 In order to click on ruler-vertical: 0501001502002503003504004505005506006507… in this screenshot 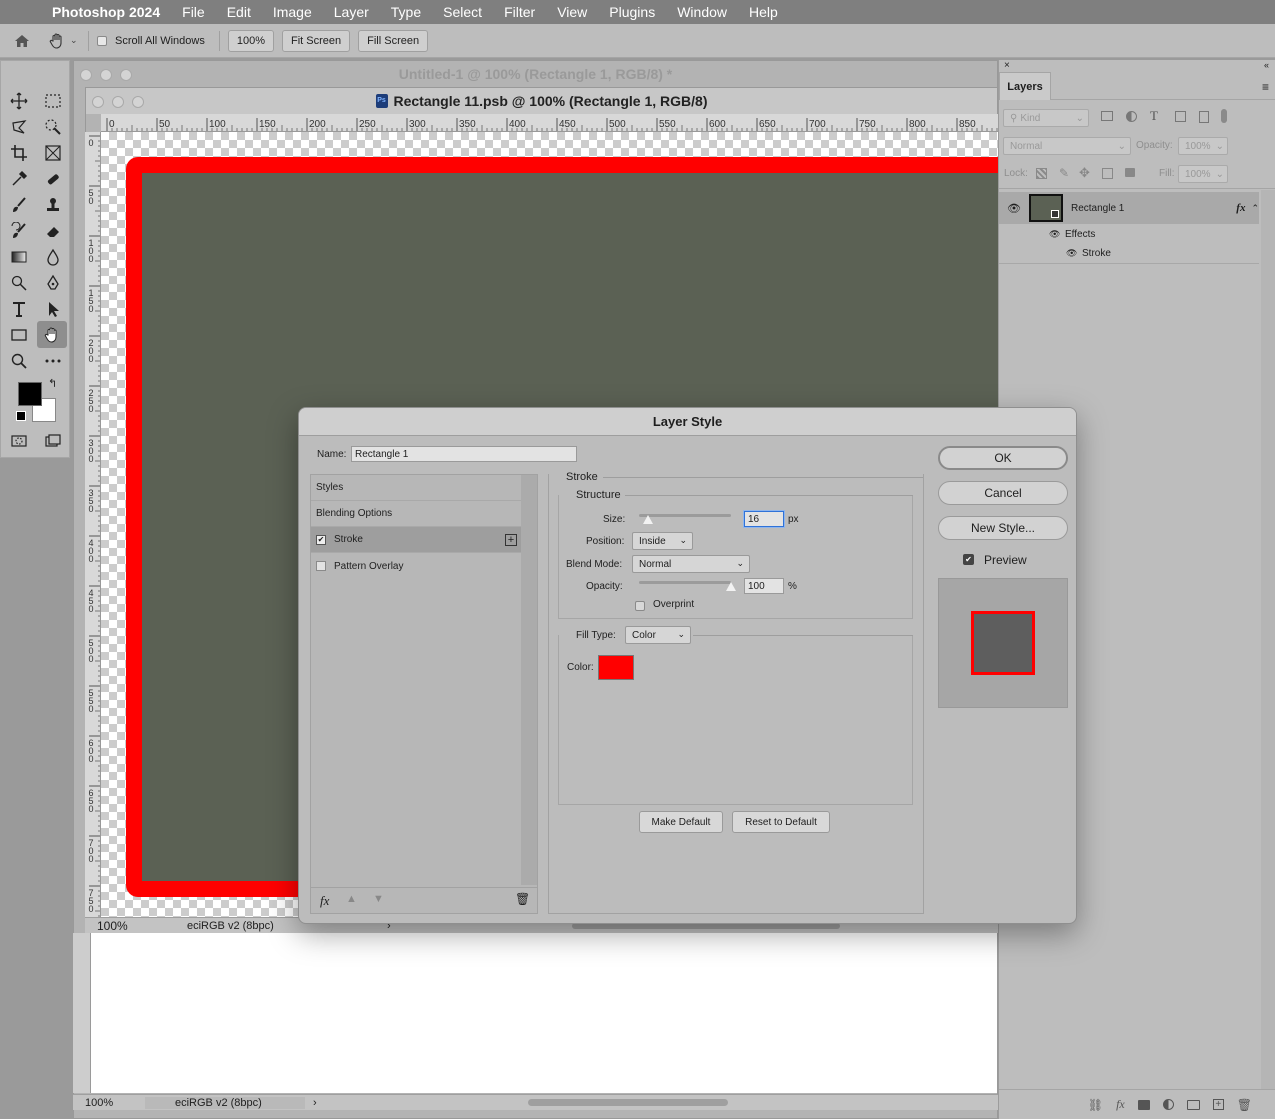, I will do `click(93, 524)`.